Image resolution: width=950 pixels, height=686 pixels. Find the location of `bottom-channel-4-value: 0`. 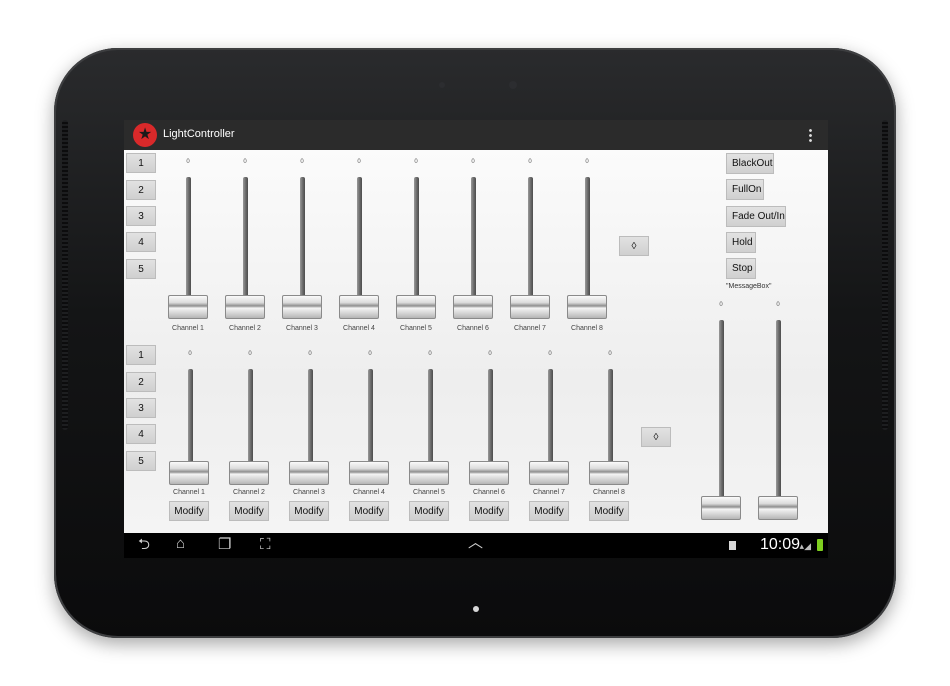

bottom-channel-4-value: 0 is located at coordinates (370, 354).